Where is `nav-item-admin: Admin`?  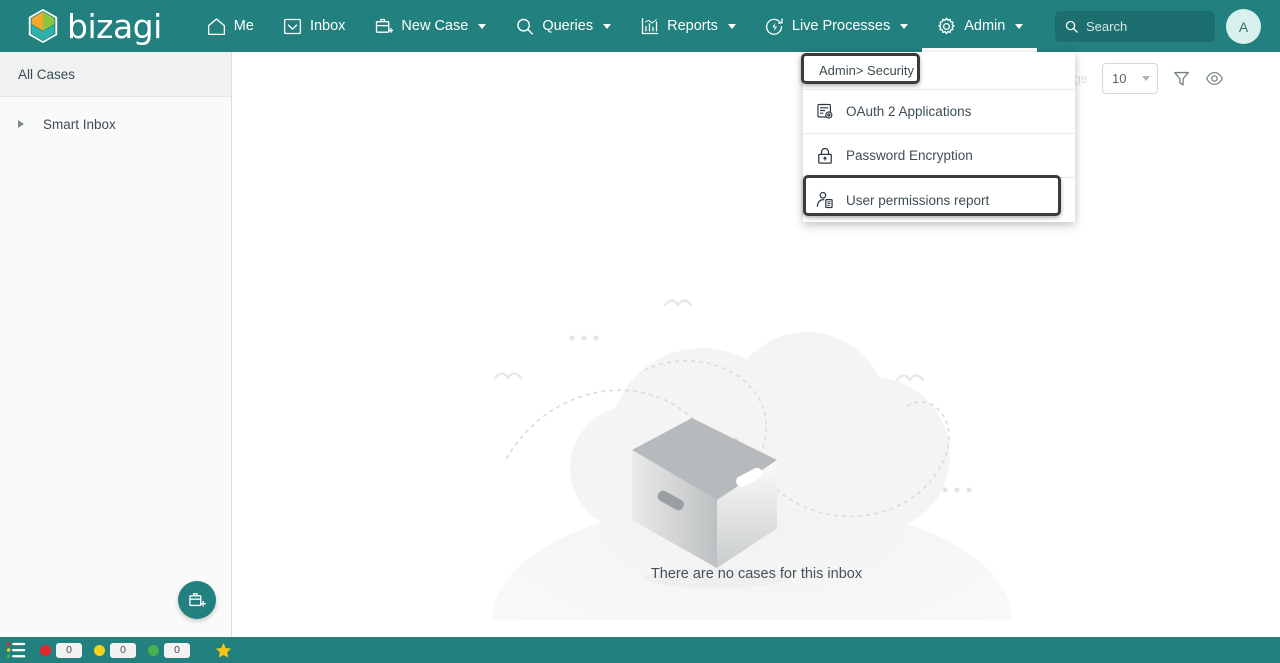
nav-item-admin: Admin is located at coordinates (980, 26).